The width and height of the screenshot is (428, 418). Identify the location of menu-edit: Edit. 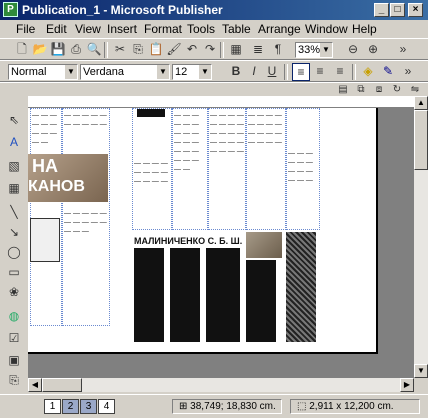
(56, 29).